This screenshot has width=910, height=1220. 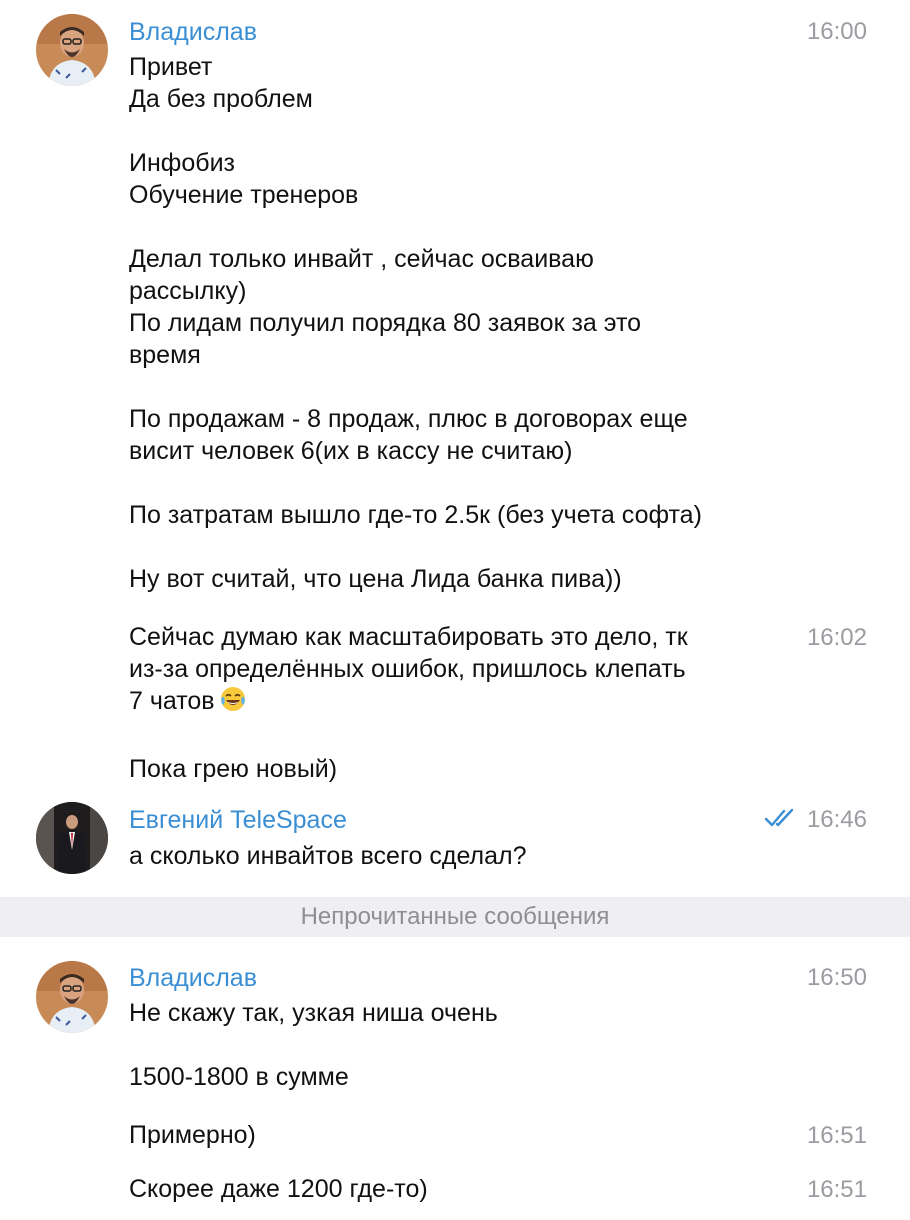 I want to click on message-line: Делал только инвайт , сейчас осваиваю, so click(x=361, y=259).